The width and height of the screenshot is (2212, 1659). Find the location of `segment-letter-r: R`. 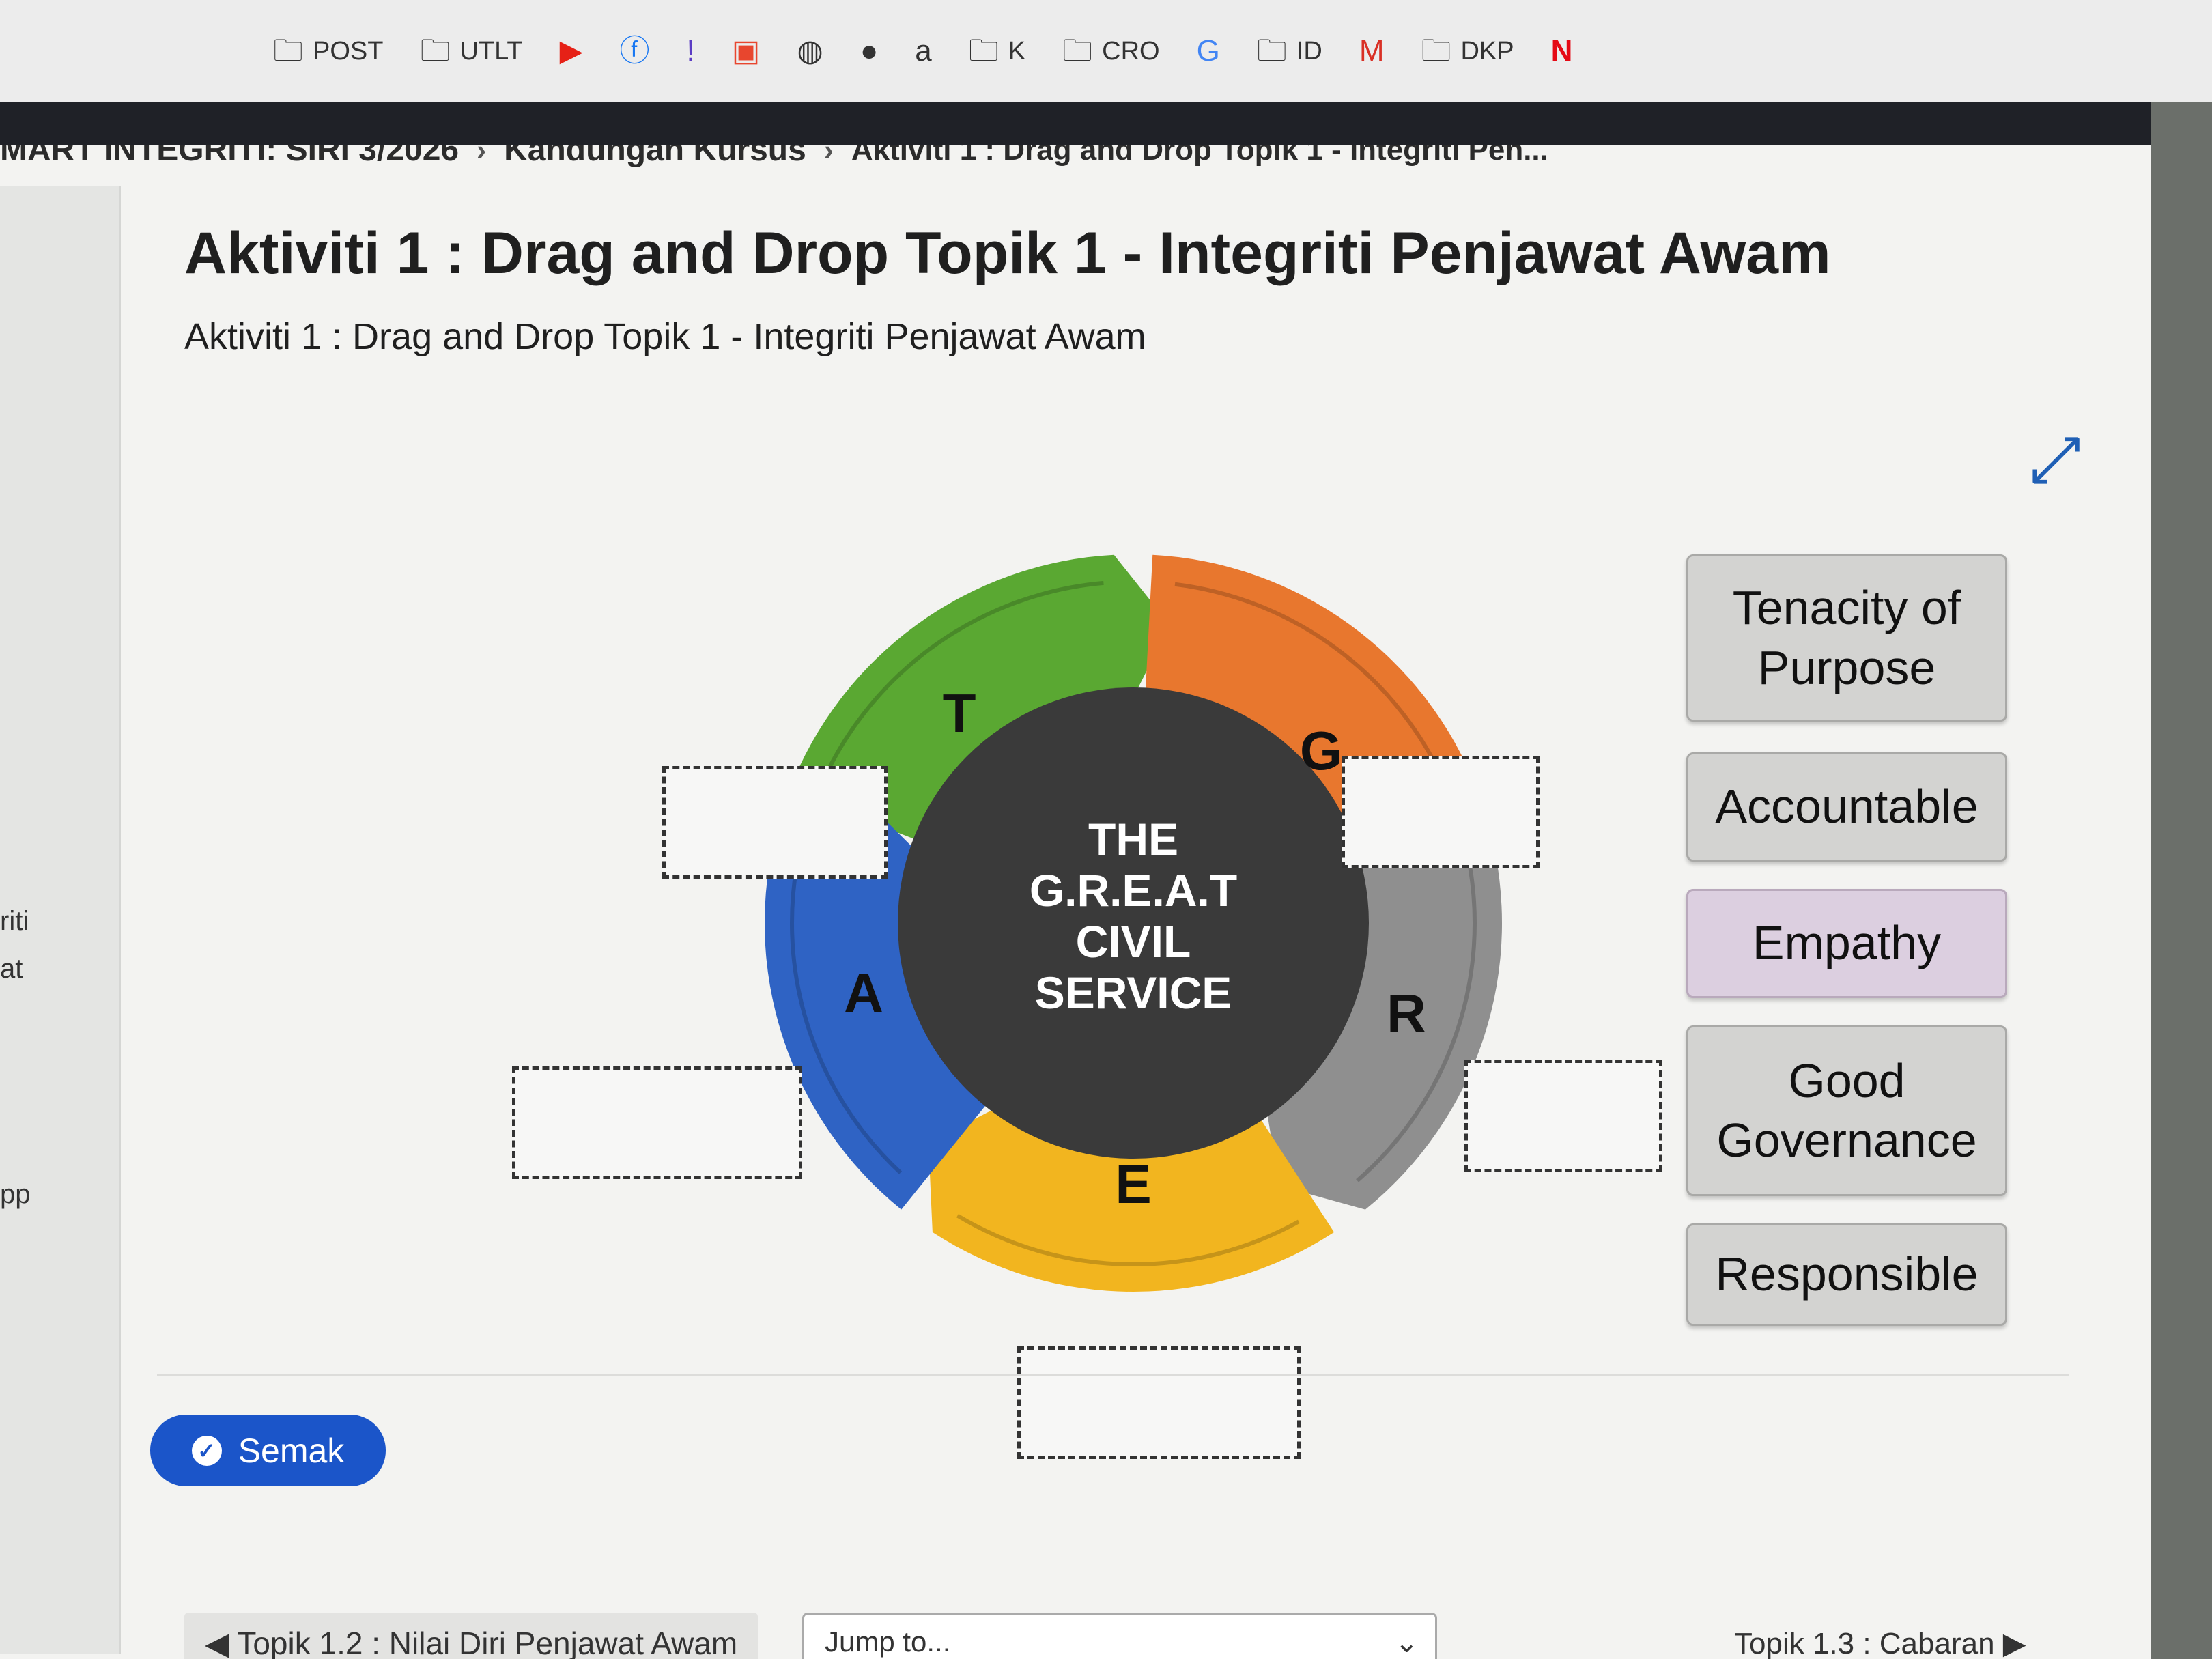

segment-letter-r: R is located at coordinates (1406, 1013).